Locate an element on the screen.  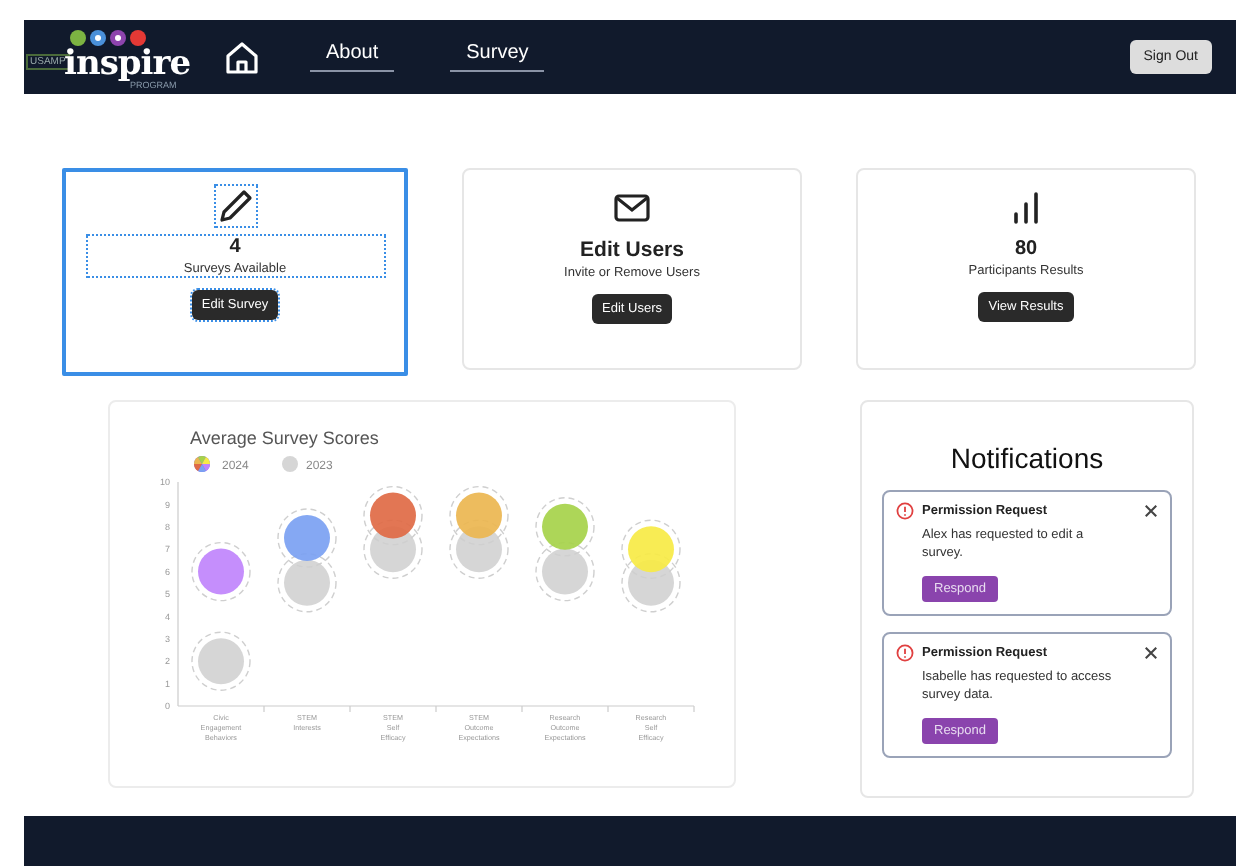
chart-title: Average Survey Scores is located at coordinates (284, 438).